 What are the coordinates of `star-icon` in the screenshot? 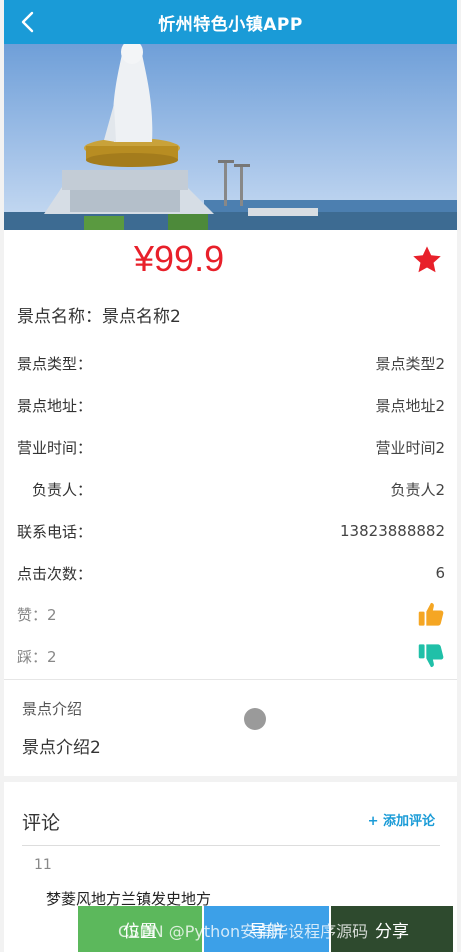 It's located at (427, 259).